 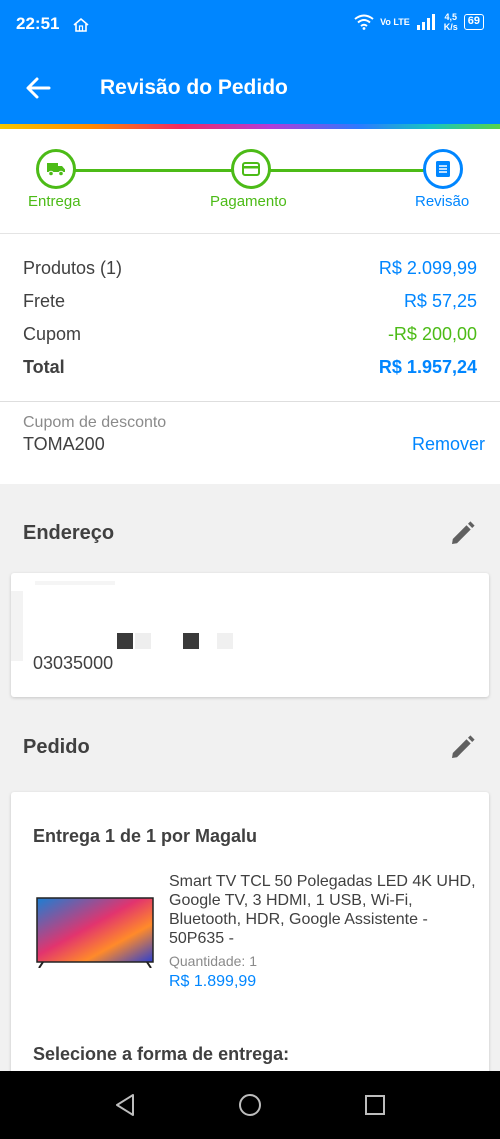 I want to click on speed-unit: K/s, so click(x=450, y=27).